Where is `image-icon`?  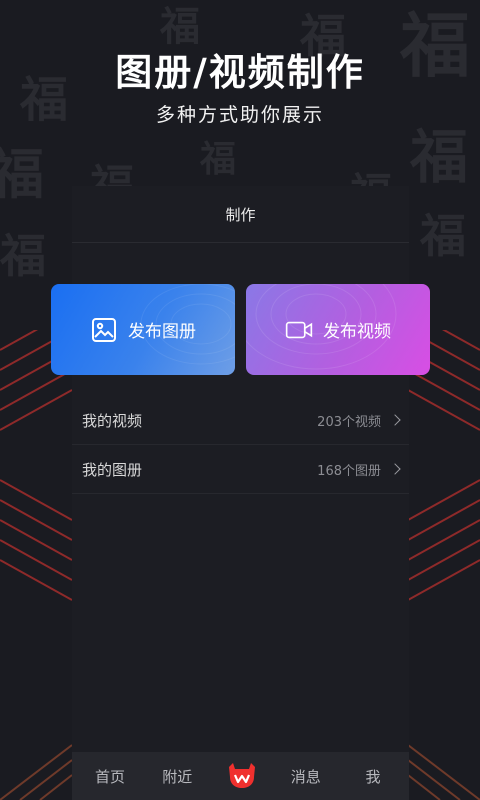 image-icon is located at coordinates (104, 330).